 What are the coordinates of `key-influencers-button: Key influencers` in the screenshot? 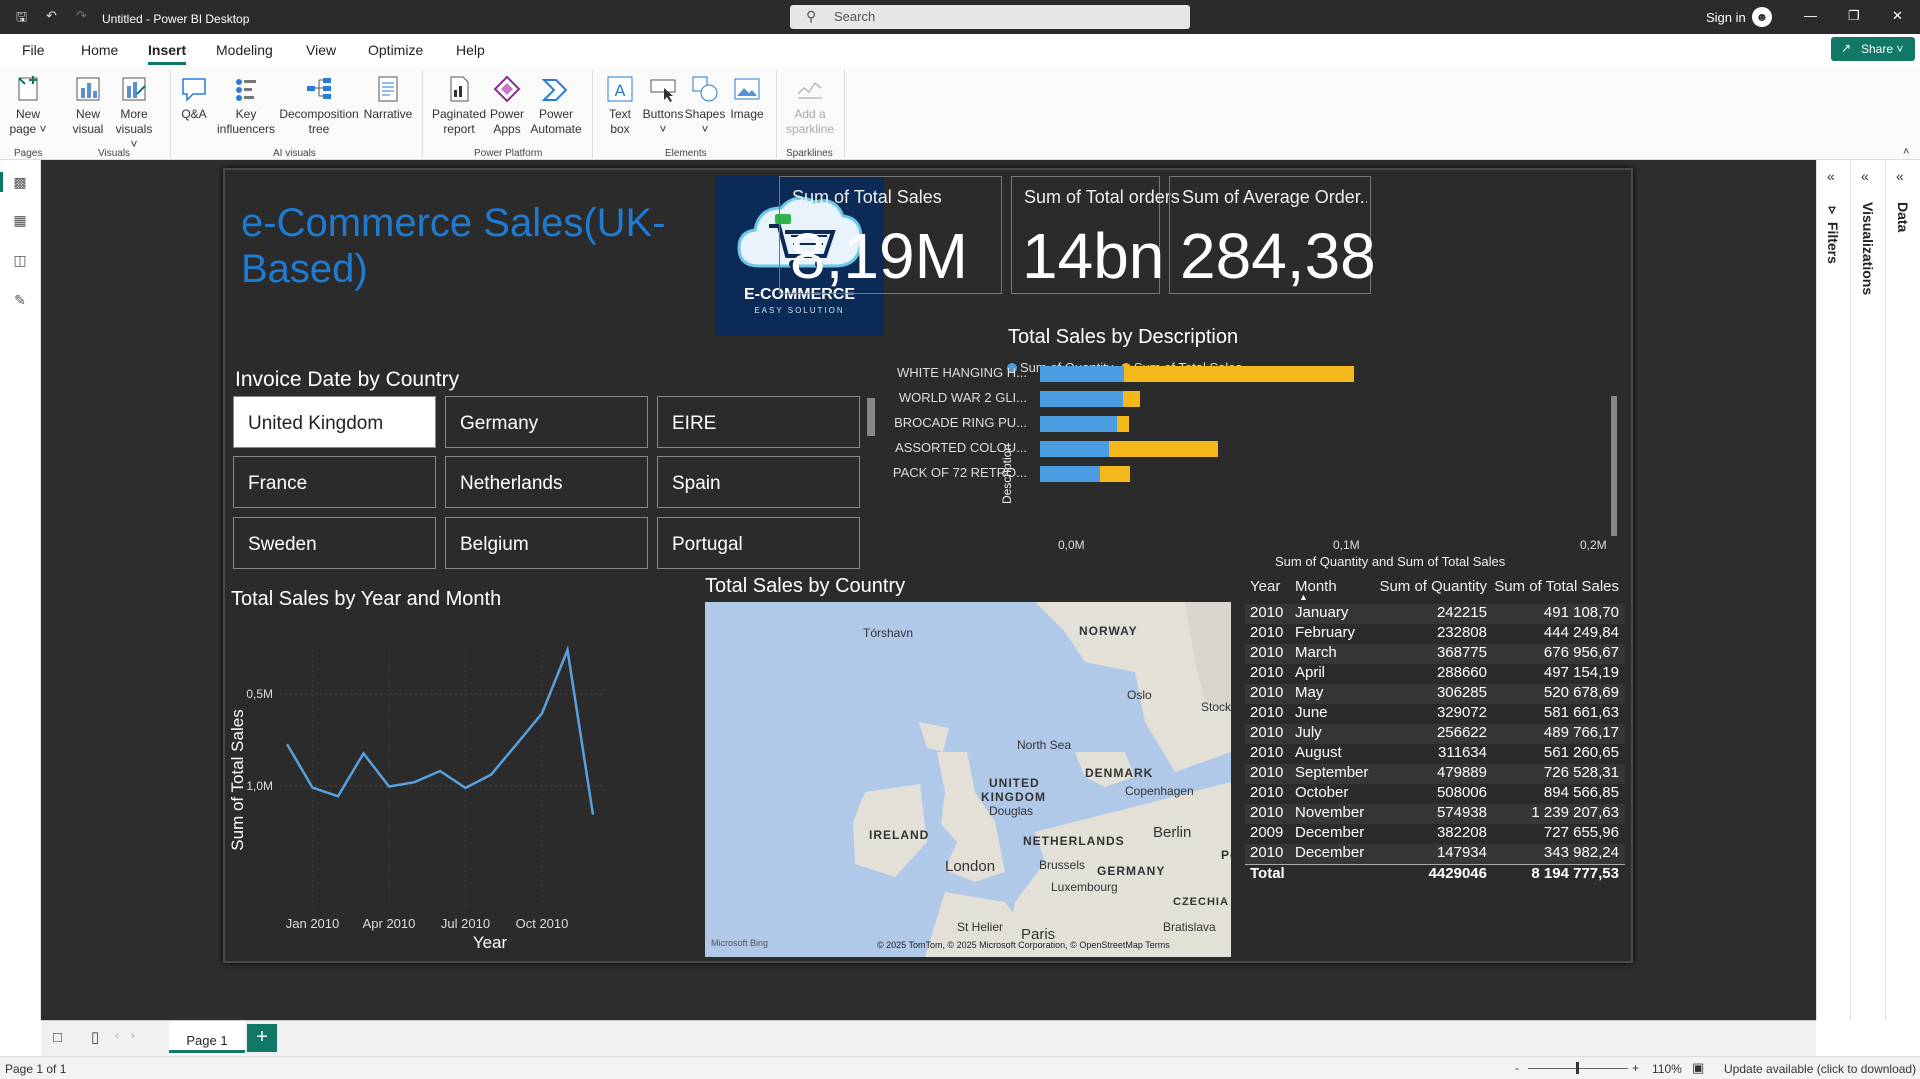 It's located at (246, 105).